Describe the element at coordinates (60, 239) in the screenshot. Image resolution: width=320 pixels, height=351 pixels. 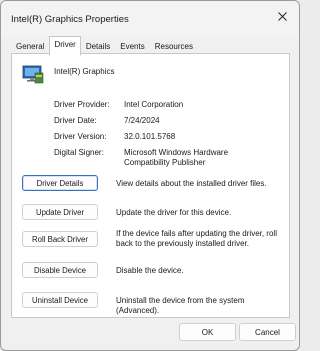
I see `roll-back-driver-button: Roll Back Driver` at that location.